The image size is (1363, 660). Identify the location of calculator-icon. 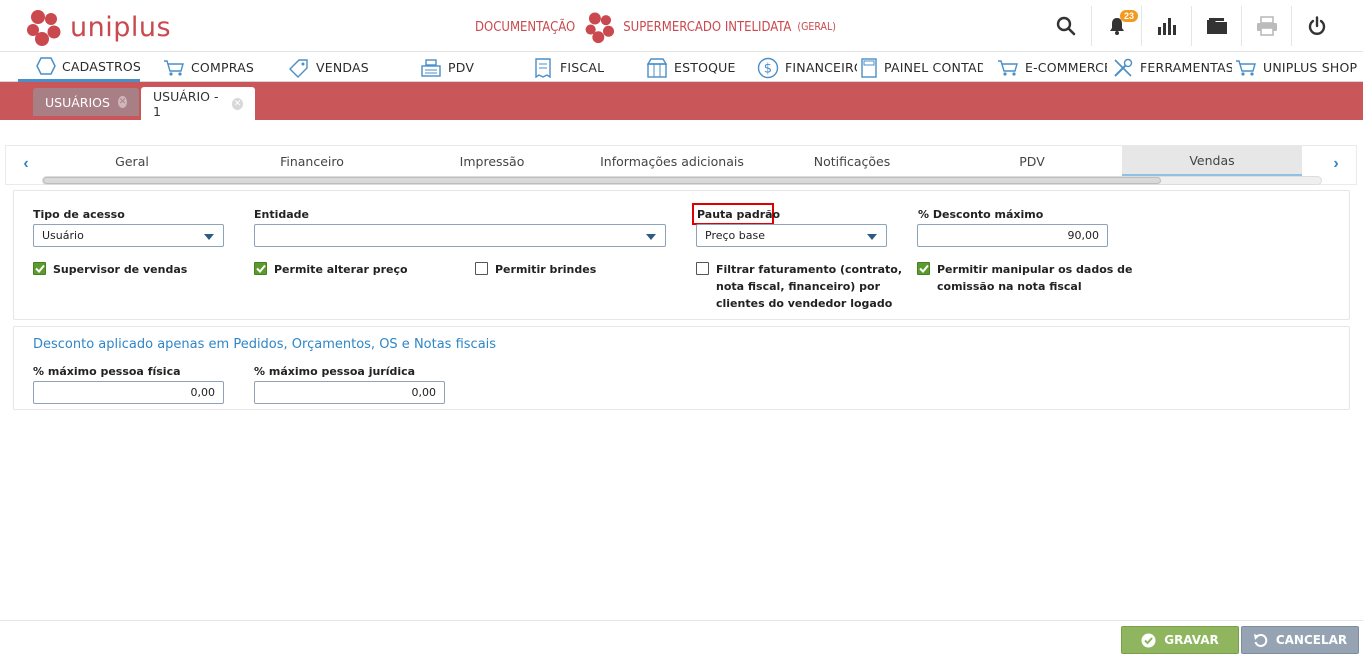
(869, 67).